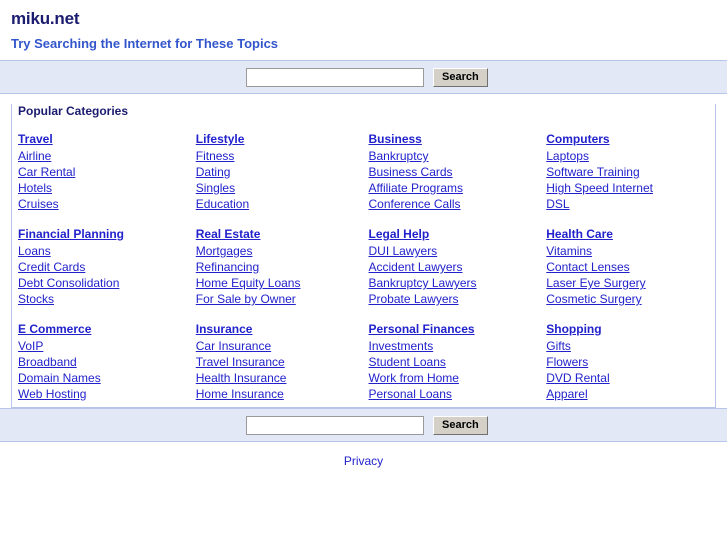 The height and width of the screenshot is (545, 727). What do you see at coordinates (630, 329) in the screenshot?
I see `category-heading-shopping: Shopping` at bounding box center [630, 329].